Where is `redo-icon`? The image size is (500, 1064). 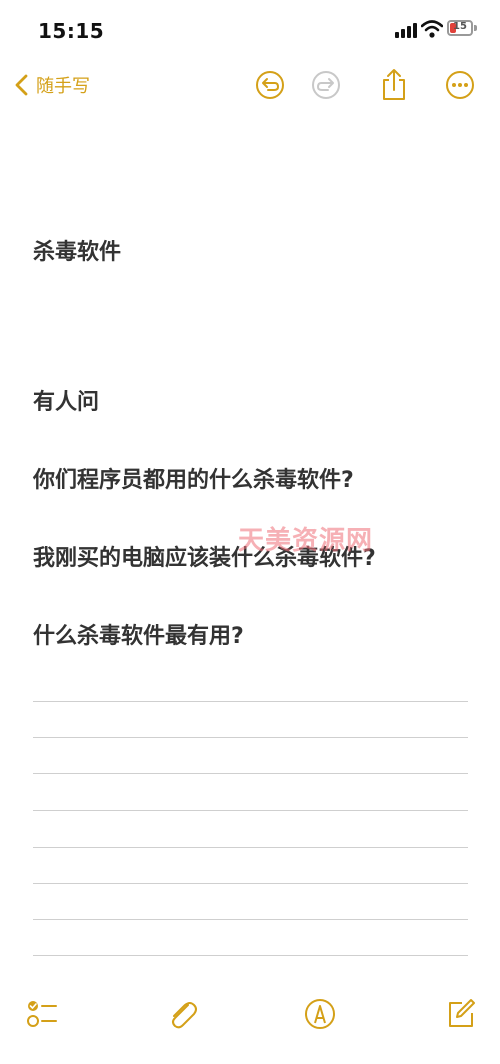 redo-icon is located at coordinates (326, 85).